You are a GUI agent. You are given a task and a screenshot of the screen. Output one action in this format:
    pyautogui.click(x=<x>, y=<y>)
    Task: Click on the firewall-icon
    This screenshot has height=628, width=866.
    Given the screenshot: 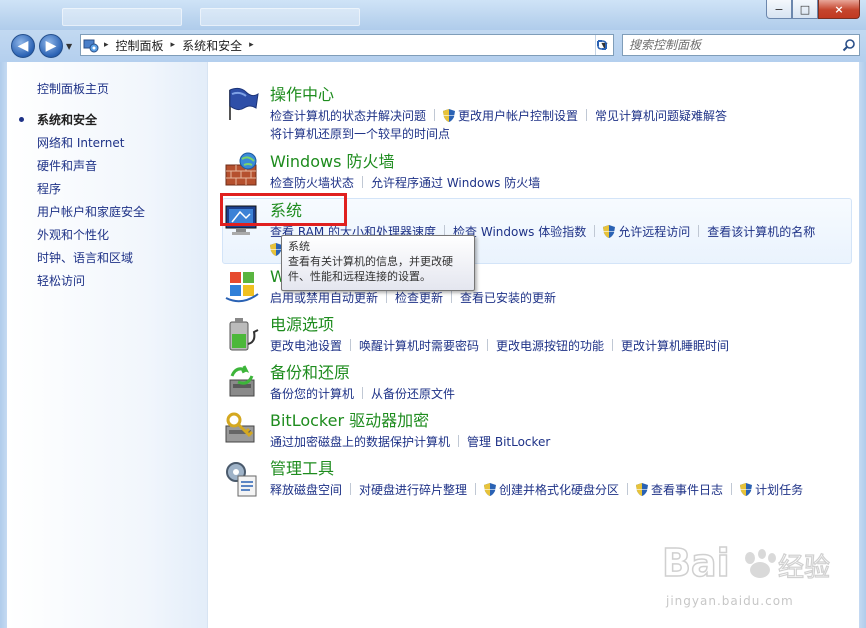 What is the action you would take?
    pyautogui.click(x=242, y=171)
    